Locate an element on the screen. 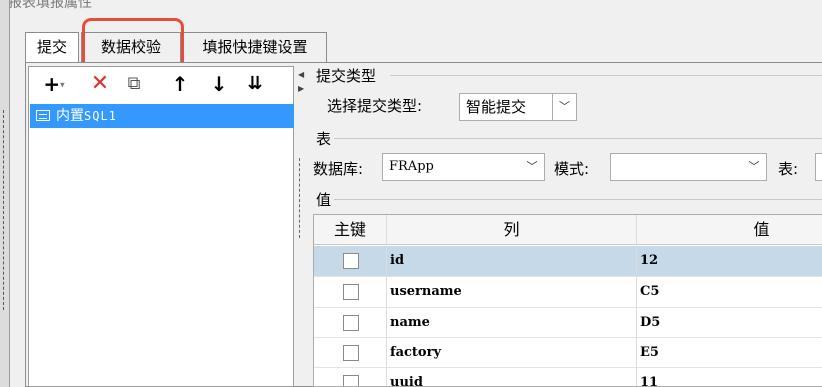 The width and height of the screenshot is (822, 387). cell-value: C5 is located at coordinates (649, 292).